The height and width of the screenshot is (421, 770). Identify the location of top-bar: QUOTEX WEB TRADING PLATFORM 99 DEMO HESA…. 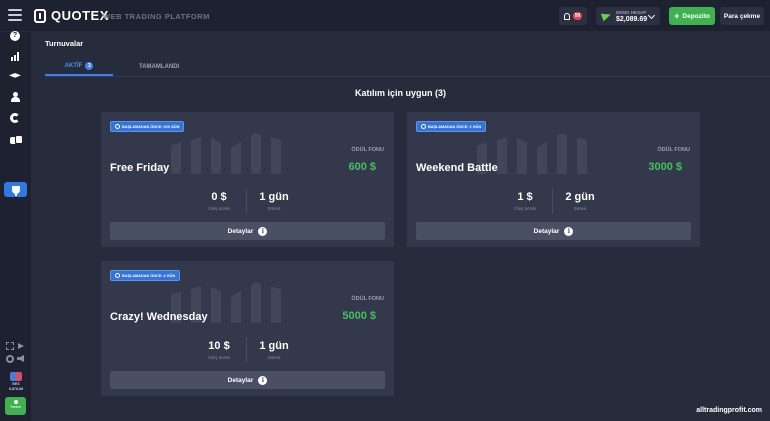
(385, 16).